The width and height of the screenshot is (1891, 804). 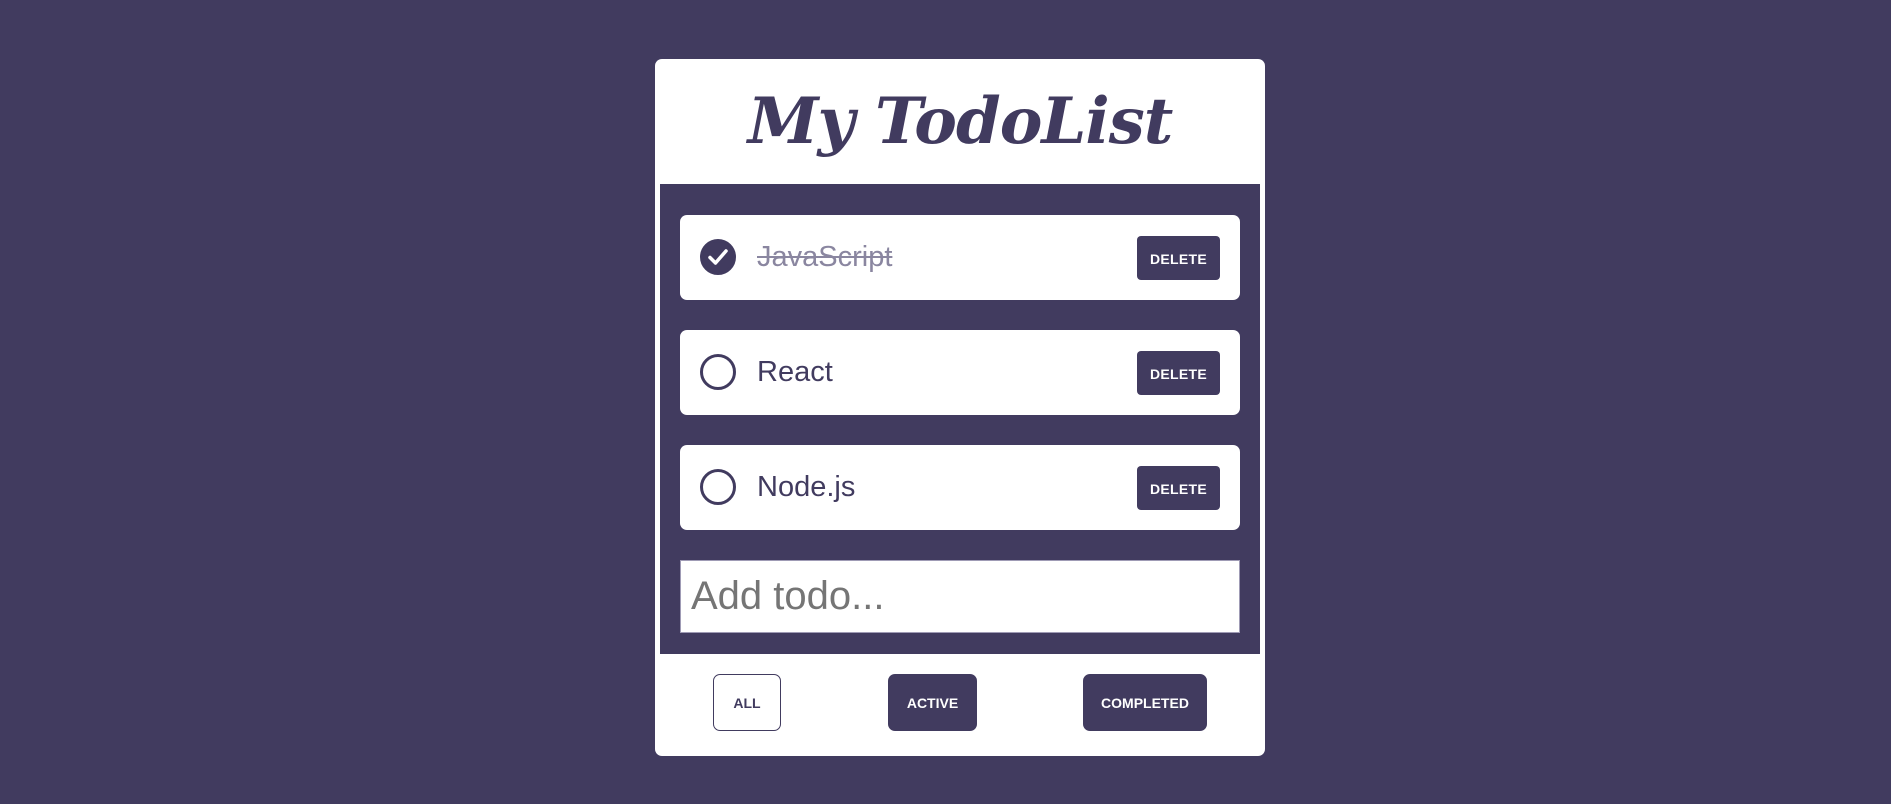 What do you see at coordinates (825, 257) in the screenshot?
I see `todo-text: JavaScript` at bounding box center [825, 257].